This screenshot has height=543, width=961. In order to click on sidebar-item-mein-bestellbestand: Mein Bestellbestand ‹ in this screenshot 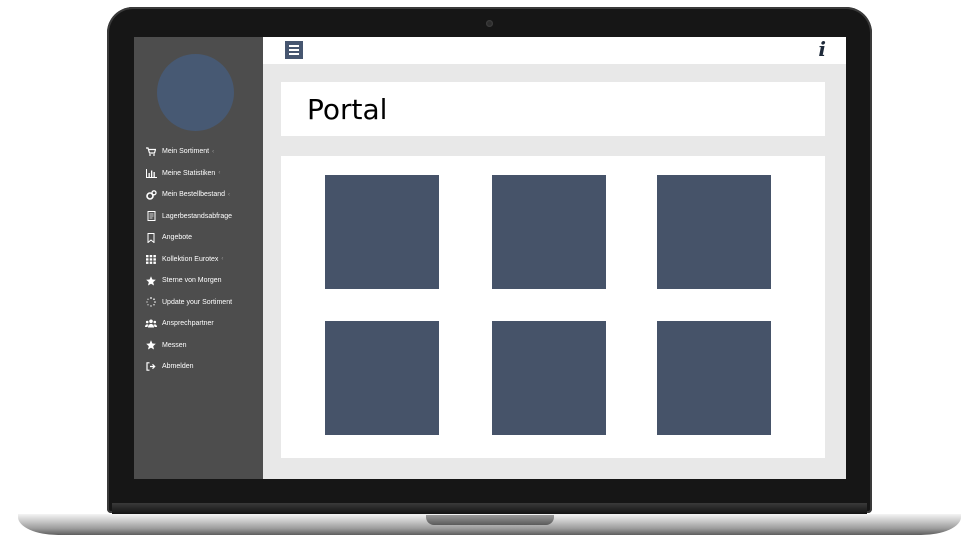, I will do `click(198, 195)`.